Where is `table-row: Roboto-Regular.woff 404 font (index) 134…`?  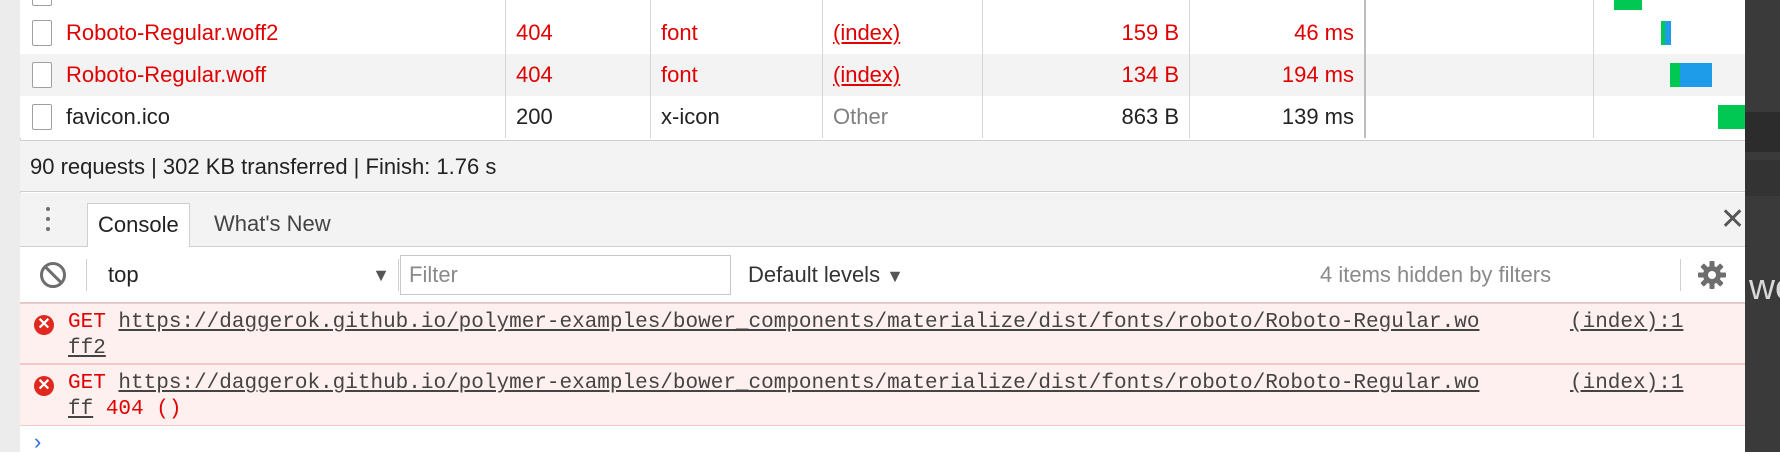 table-row: Roboto-Regular.woff 404 font (index) 134… is located at coordinates (882, 75).